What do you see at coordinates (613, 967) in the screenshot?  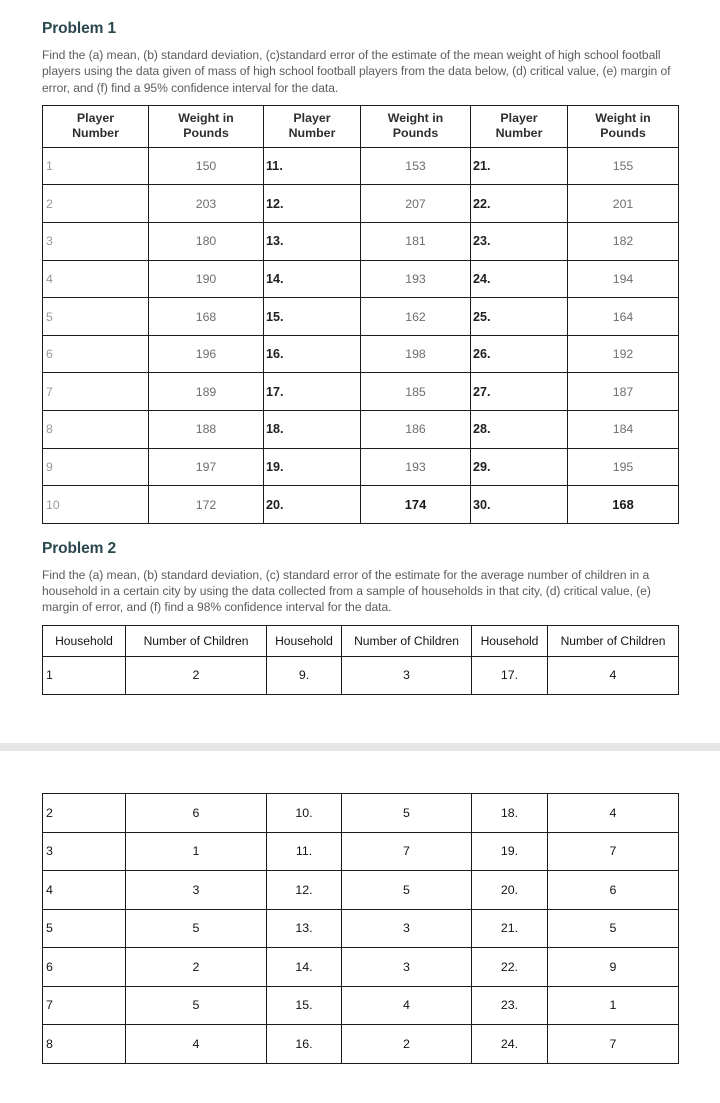 I see `children-cell: 9` at bounding box center [613, 967].